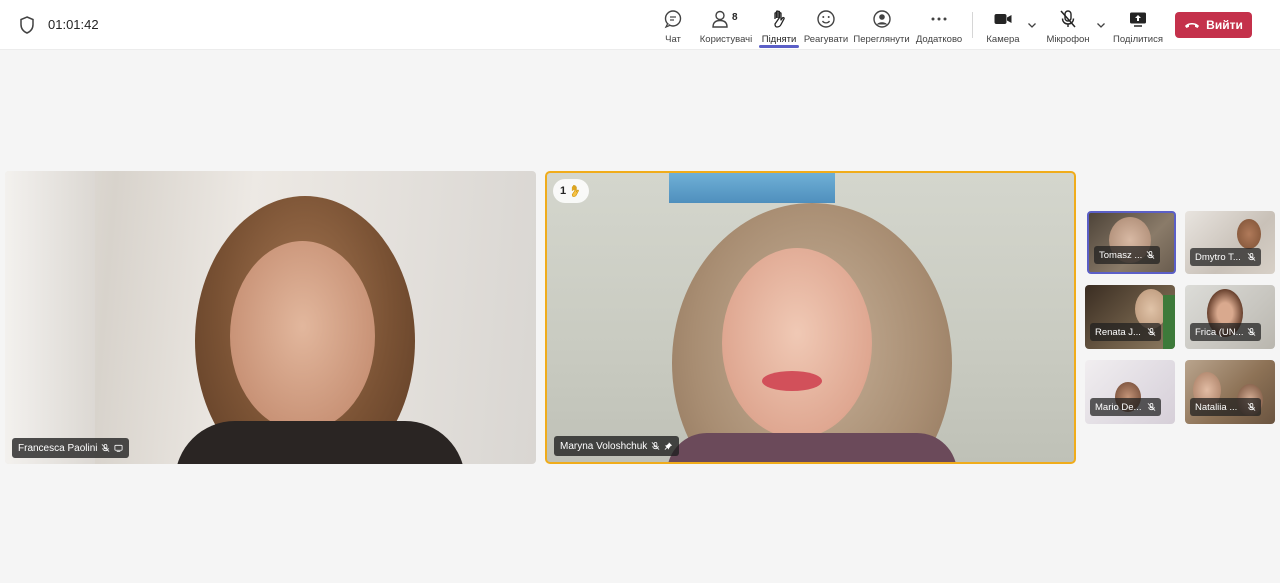  I want to click on participant-mouth, so click(792, 381).